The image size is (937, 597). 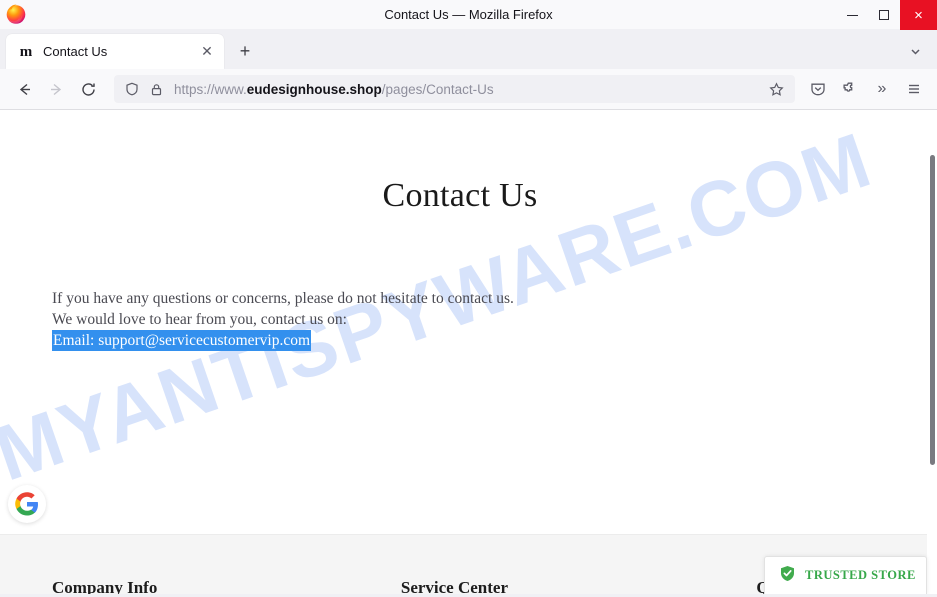 I want to click on footer-heading-company-info: Company Info, so click(x=105, y=586).